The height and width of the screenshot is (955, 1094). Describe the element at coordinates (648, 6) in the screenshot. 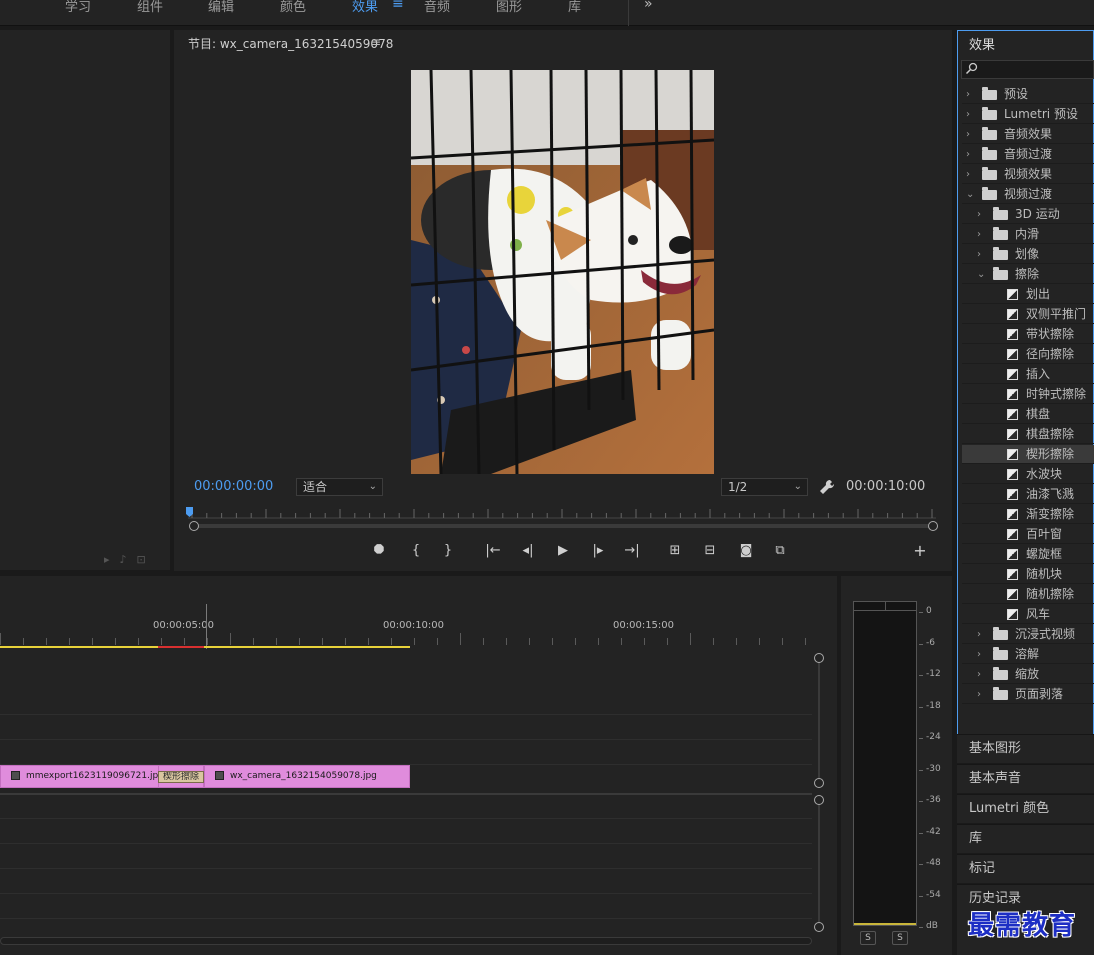

I see `double-chevron-right-icon: »` at that location.